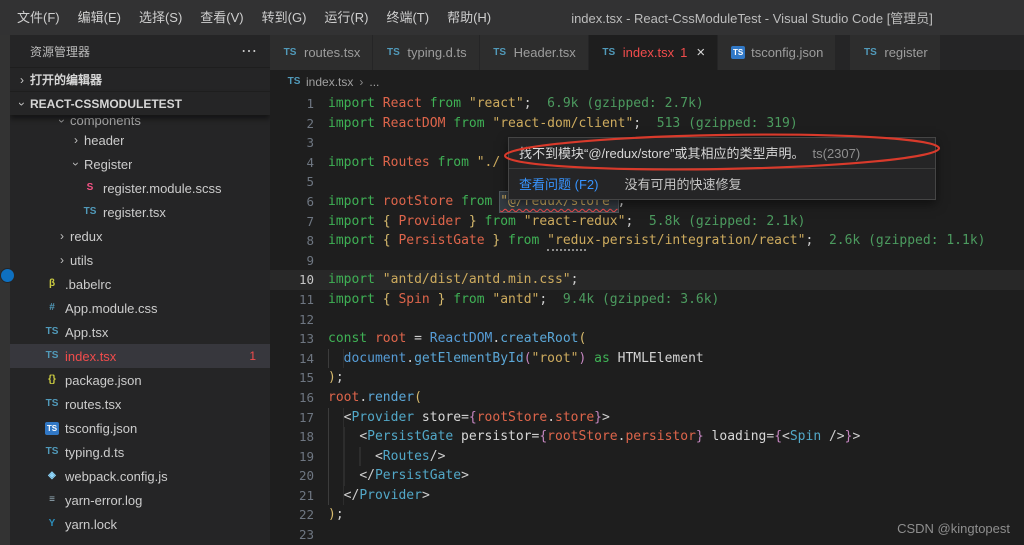  I want to click on code-token: (, so click(527, 358).